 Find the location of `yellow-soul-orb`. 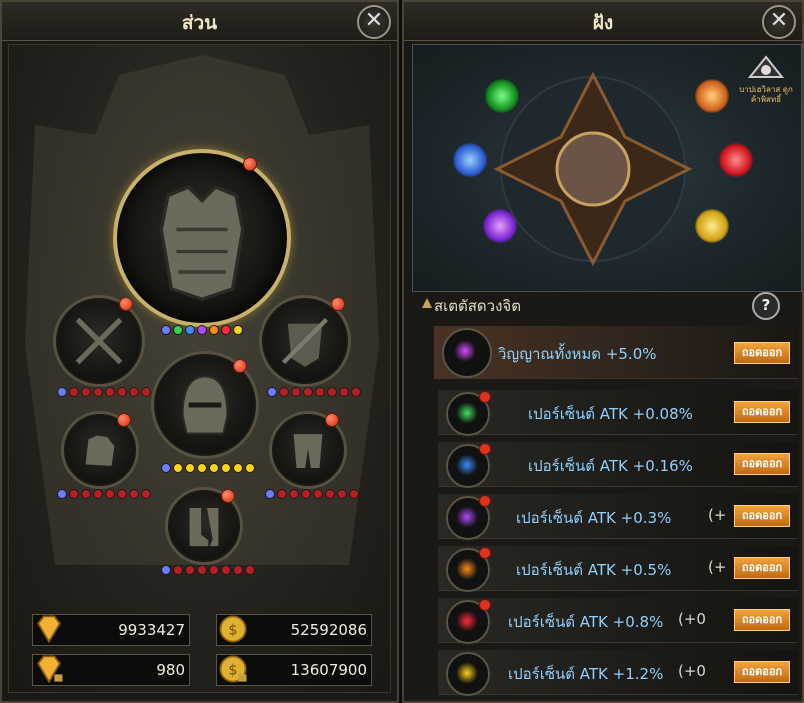

yellow-soul-orb is located at coordinates (712, 226).